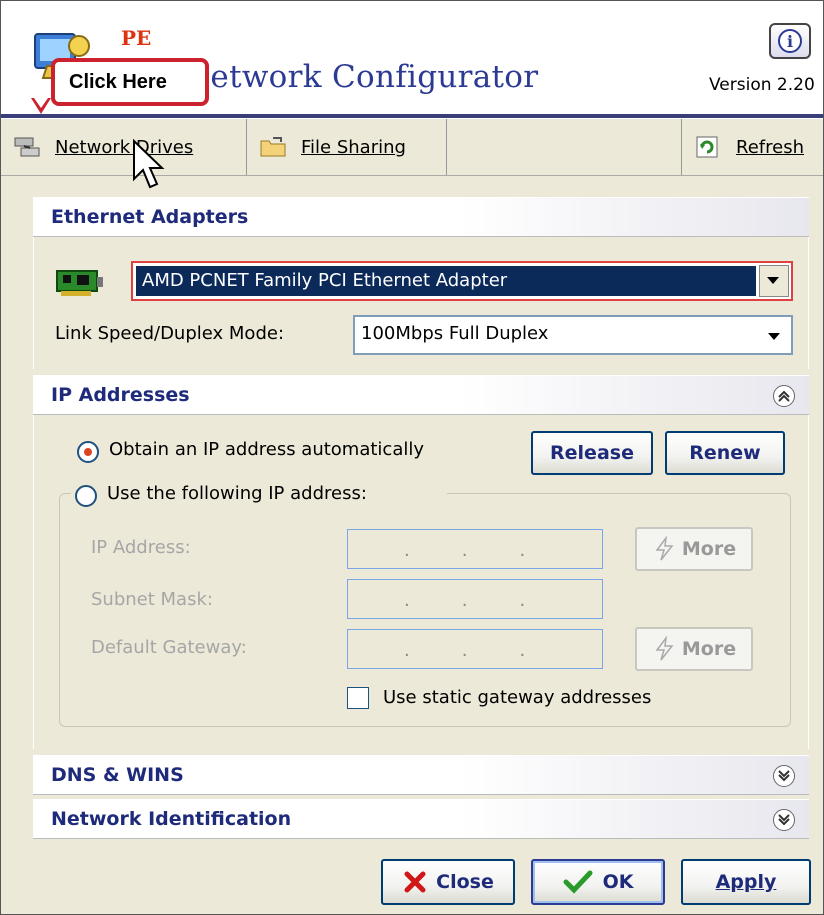 This screenshot has width=824, height=915. What do you see at coordinates (118, 82) in the screenshot?
I see `callout-text: Click Here` at bounding box center [118, 82].